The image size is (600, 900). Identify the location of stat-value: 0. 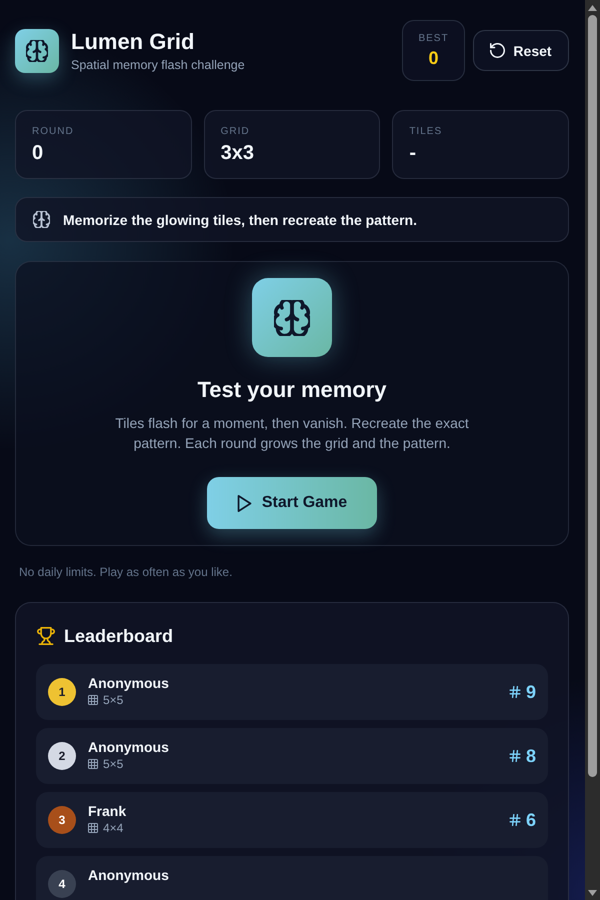
(38, 153).